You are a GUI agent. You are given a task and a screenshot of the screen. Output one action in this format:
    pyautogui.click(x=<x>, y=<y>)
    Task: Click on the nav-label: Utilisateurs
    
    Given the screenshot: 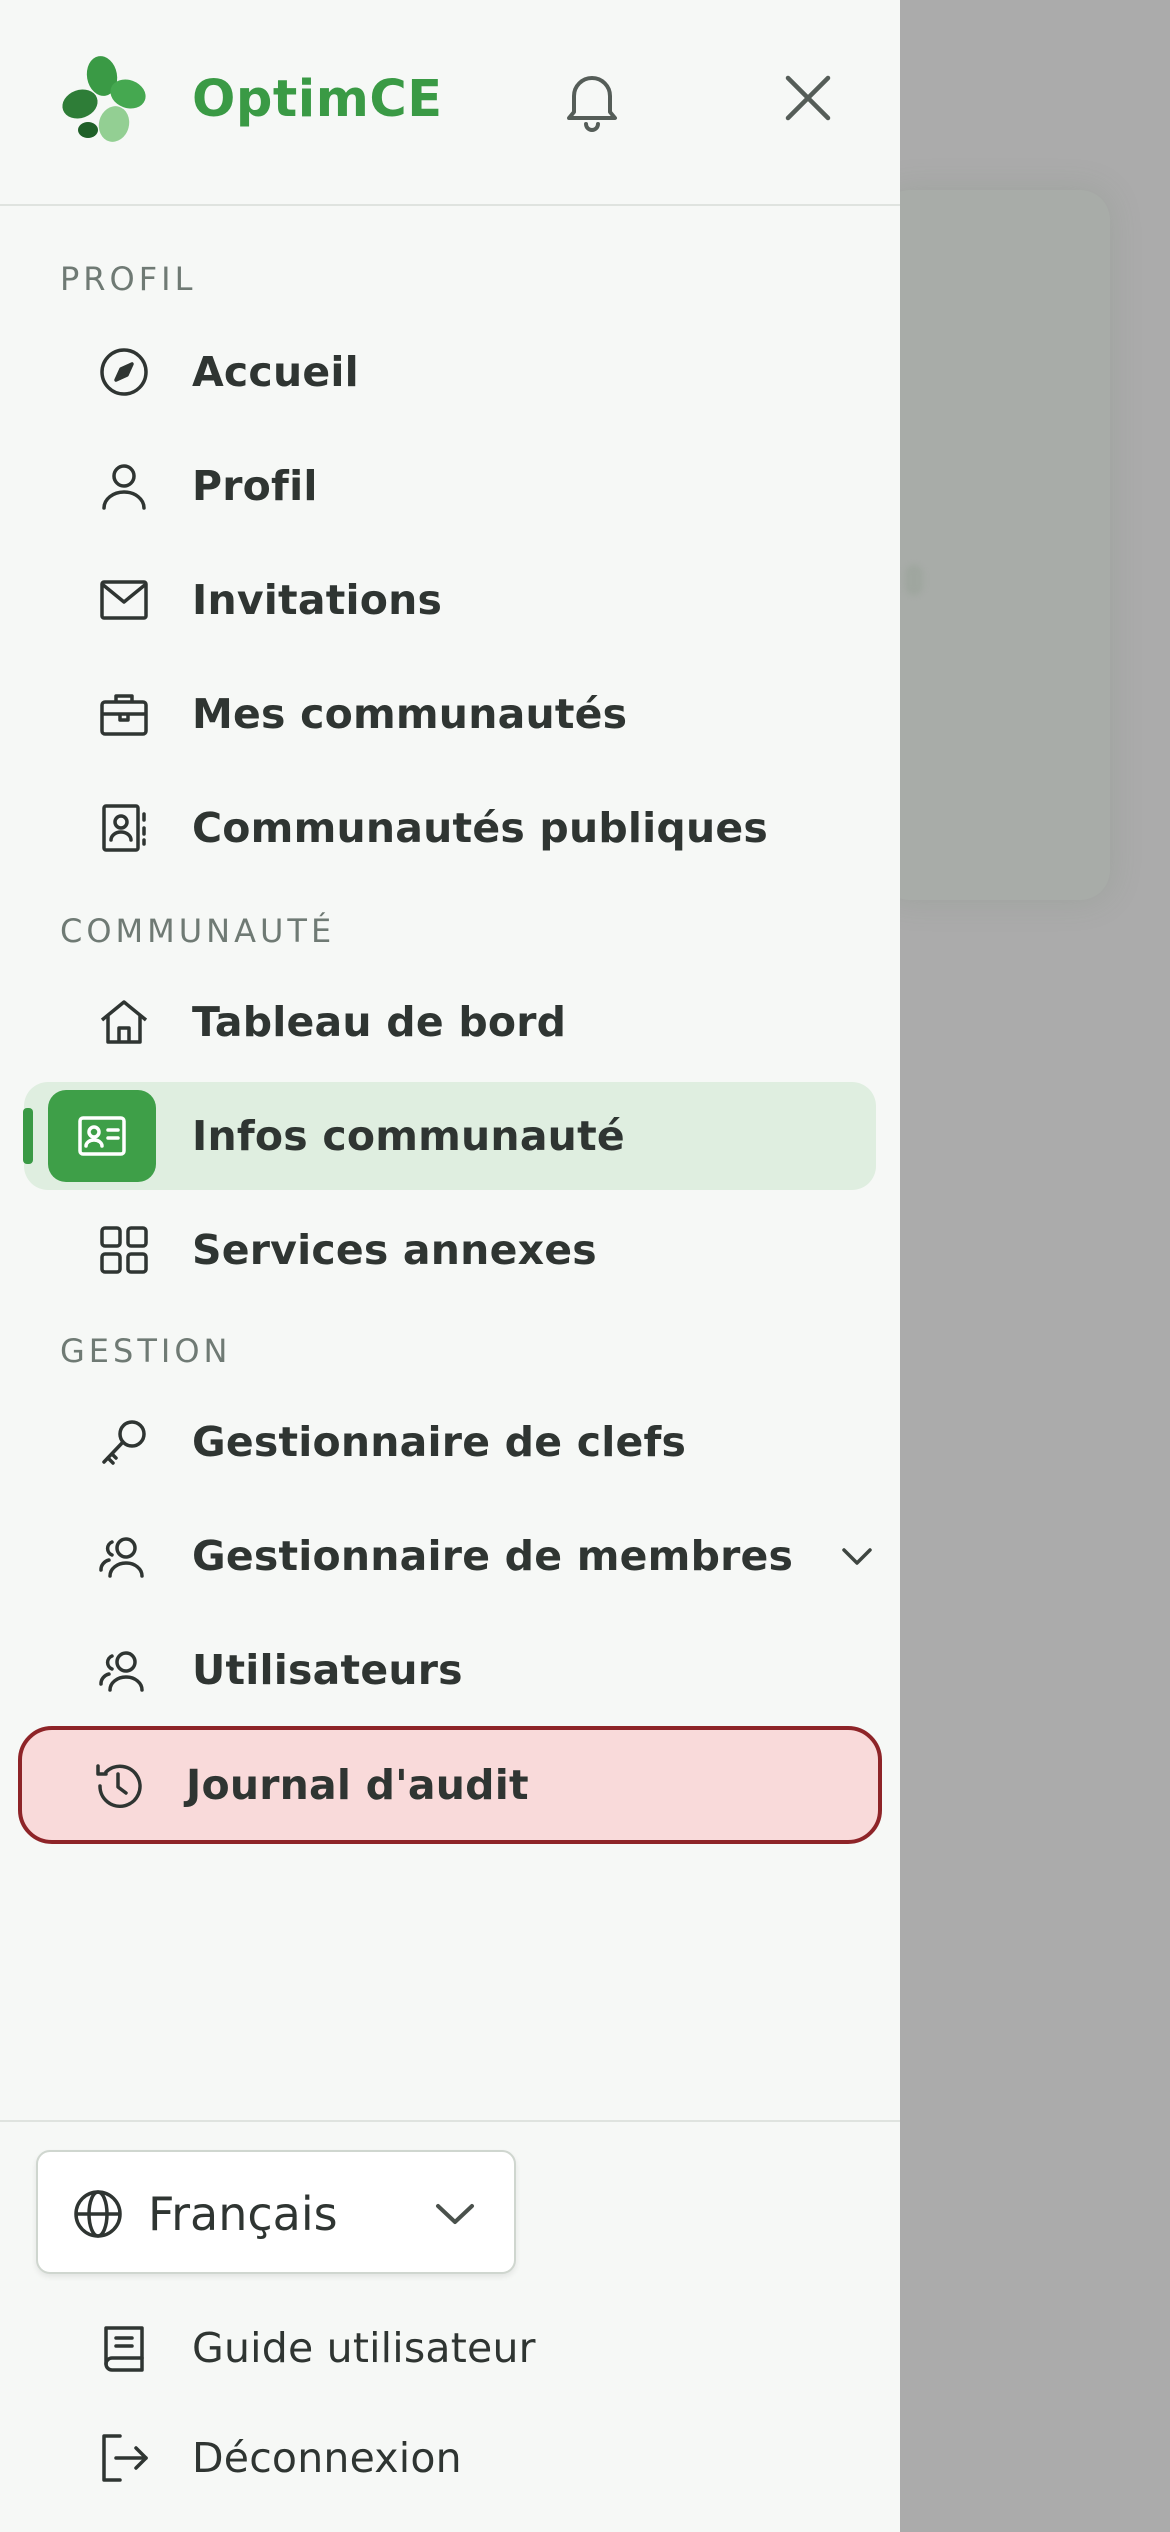 What is the action you would take?
    pyautogui.click(x=327, y=1670)
    